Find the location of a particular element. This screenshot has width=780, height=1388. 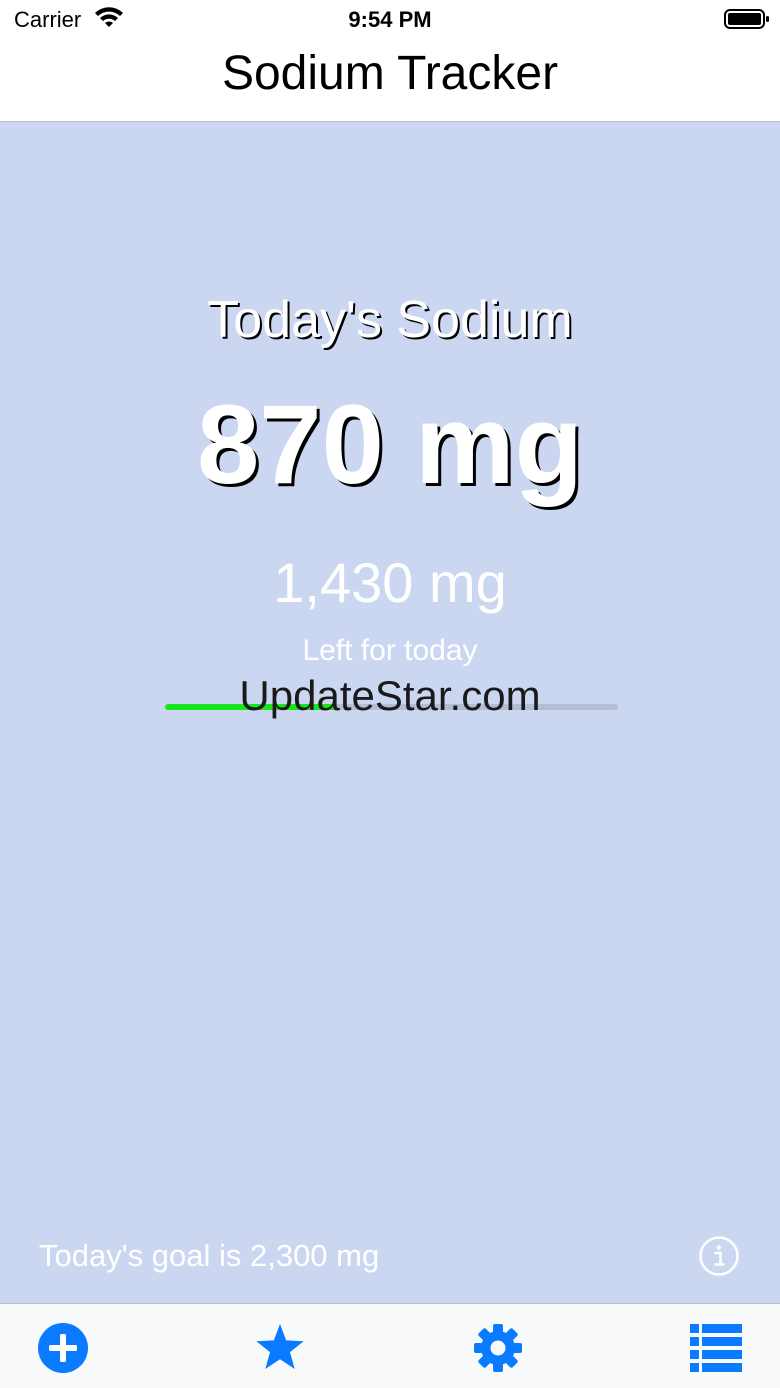

tab-bar is located at coordinates (390, 1345).